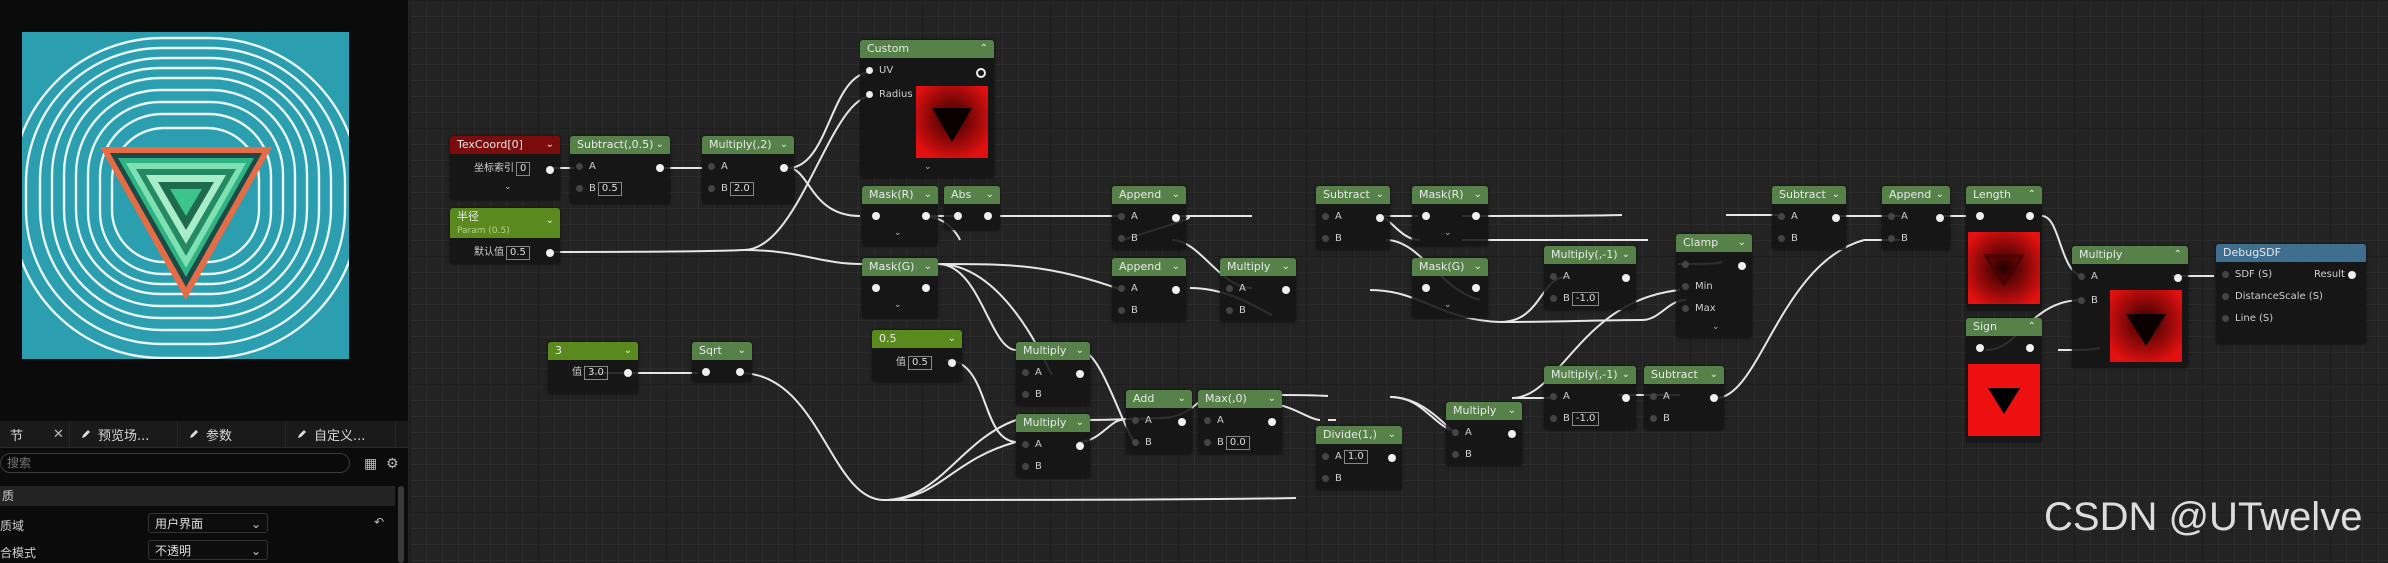  I want to click on node-multiply-e: Multiply ⌃ A B, so click(2130, 307).